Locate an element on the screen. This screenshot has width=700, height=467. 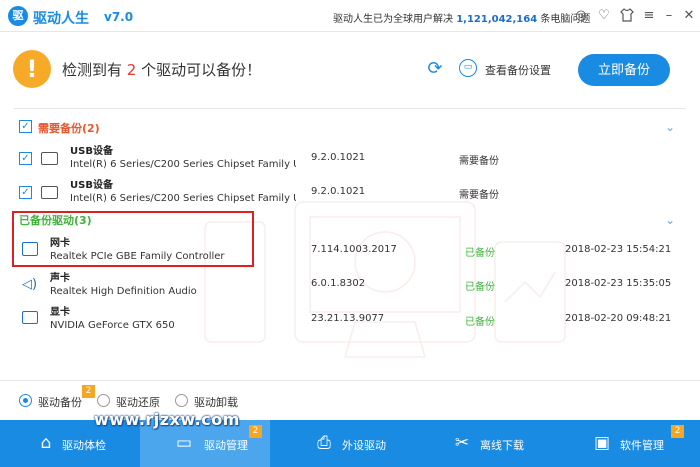
backup-date: 2018-02-20 09:48:21 is located at coordinates (618, 318).